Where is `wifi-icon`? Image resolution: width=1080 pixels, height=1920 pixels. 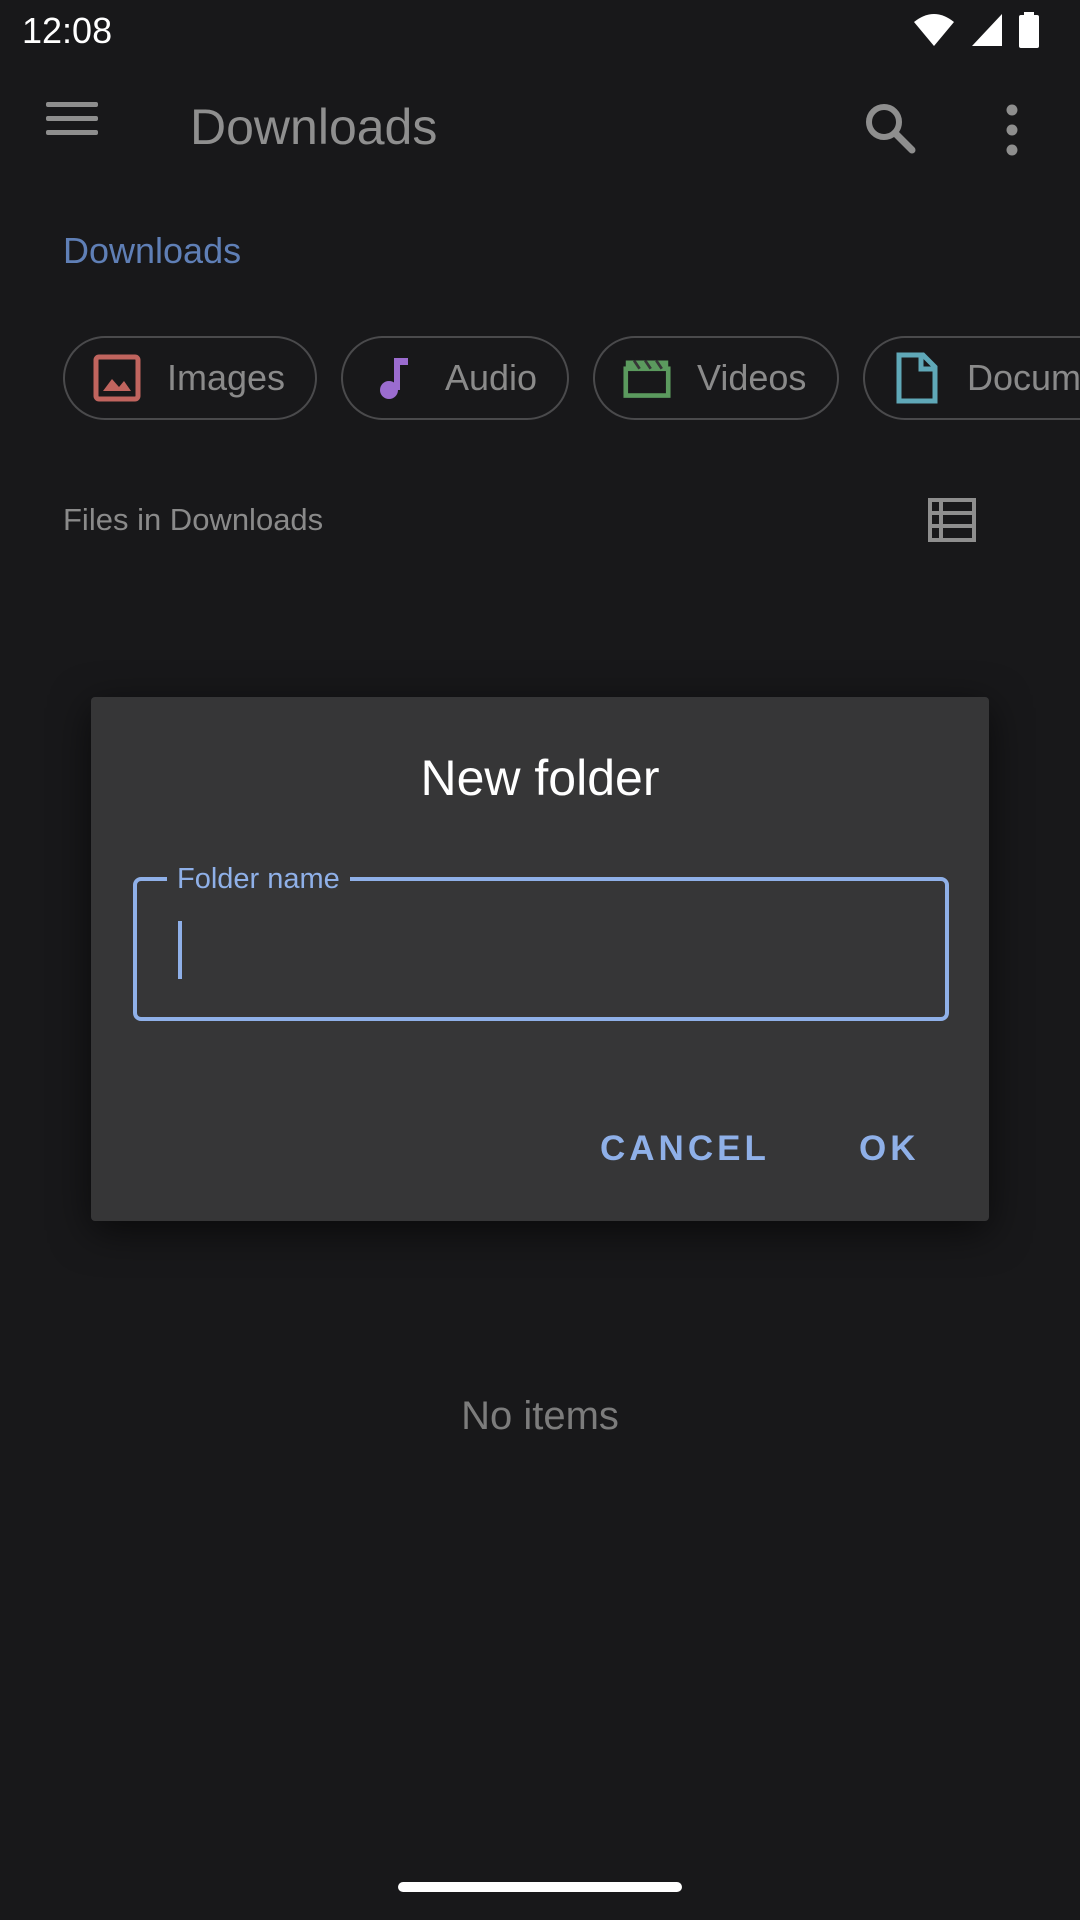 wifi-icon is located at coordinates (934, 30).